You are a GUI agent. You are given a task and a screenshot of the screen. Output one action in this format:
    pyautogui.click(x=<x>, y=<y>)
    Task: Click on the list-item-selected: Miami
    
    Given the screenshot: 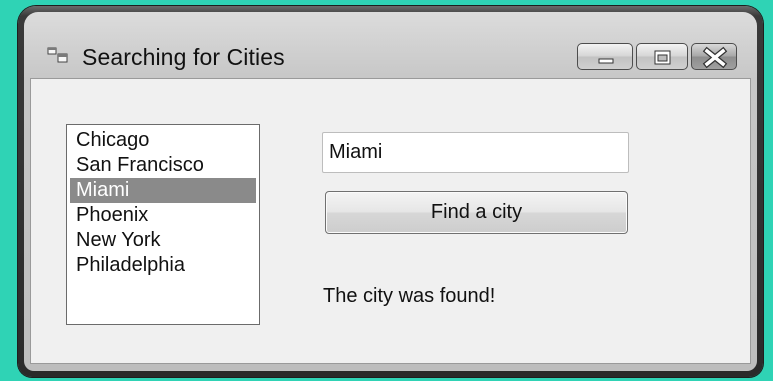 What is the action you would take?
    pyautogui.click(x=163, y=190)
    